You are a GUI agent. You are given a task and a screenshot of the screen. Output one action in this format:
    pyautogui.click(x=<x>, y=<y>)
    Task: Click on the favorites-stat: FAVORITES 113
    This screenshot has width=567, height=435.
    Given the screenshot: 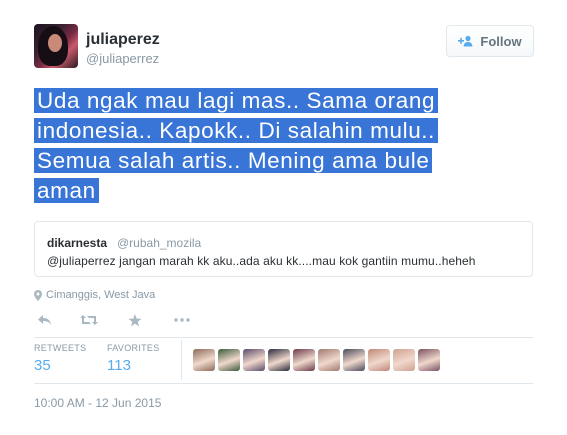 What is the action you would take?
    pyautogui.click(x=133, y=358)
    